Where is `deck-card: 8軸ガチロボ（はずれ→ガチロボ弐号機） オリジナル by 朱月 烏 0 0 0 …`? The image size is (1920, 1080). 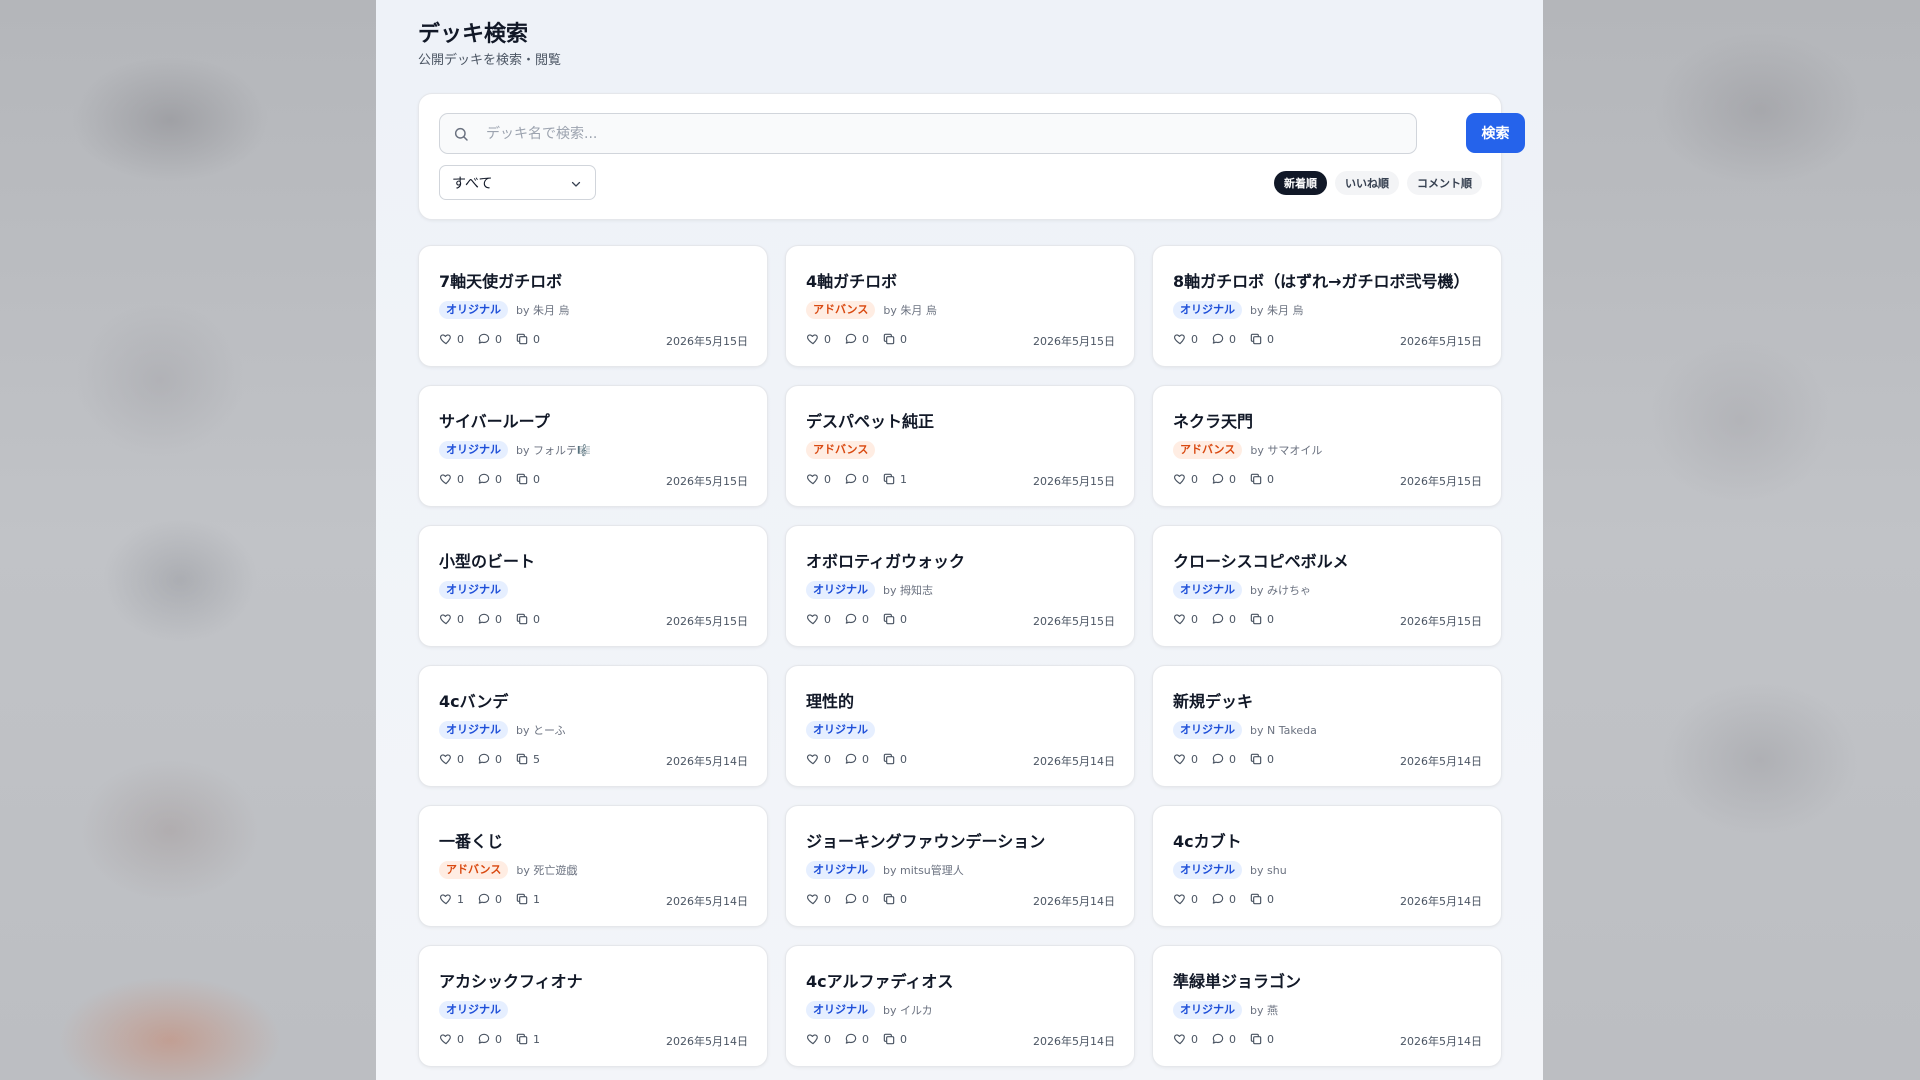
deck-card: 8軸ガチロボ（はずれ→ガチロボ弐号機） オリジナル by 朱月 烏 0 0 0 … is located at coordinates (1327, 306).